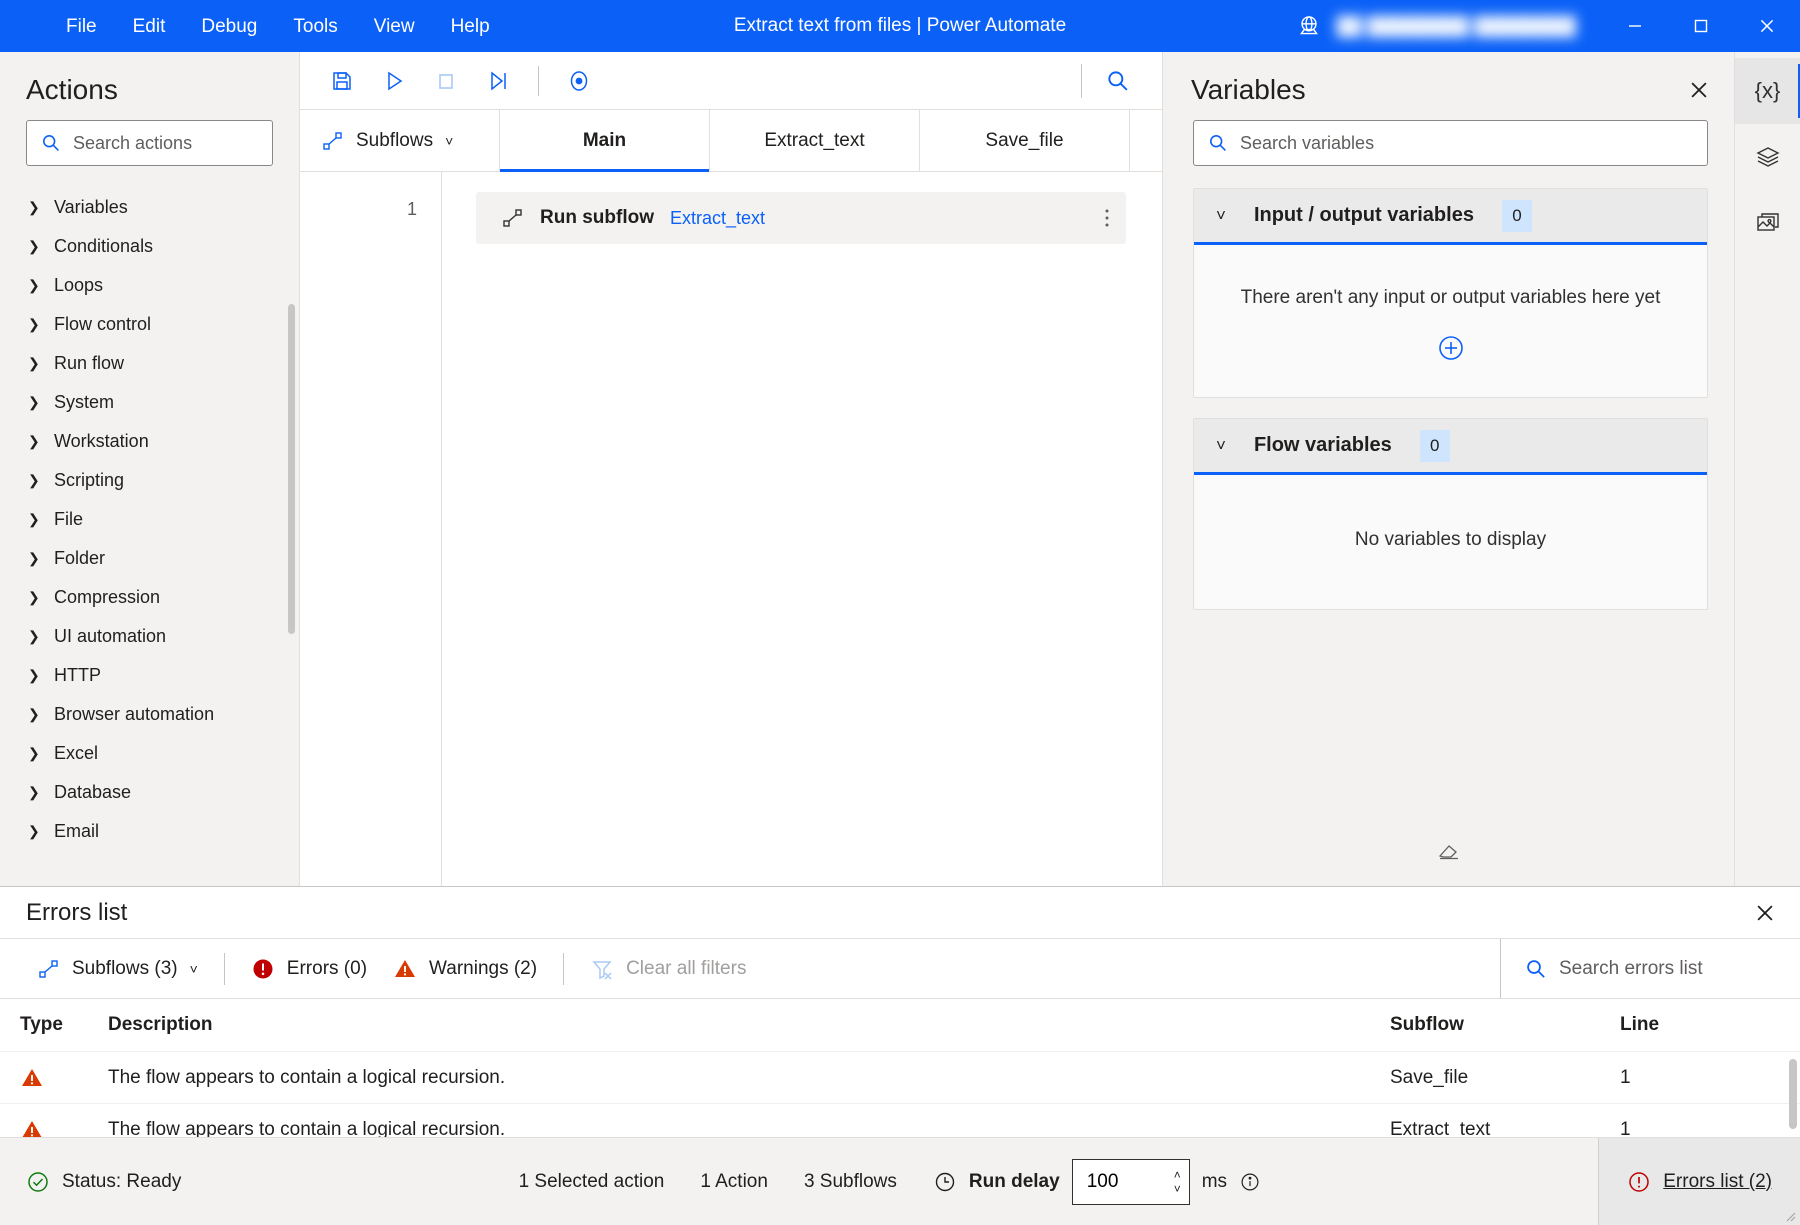  I want to click on minimize-button, so click(1635, 26).